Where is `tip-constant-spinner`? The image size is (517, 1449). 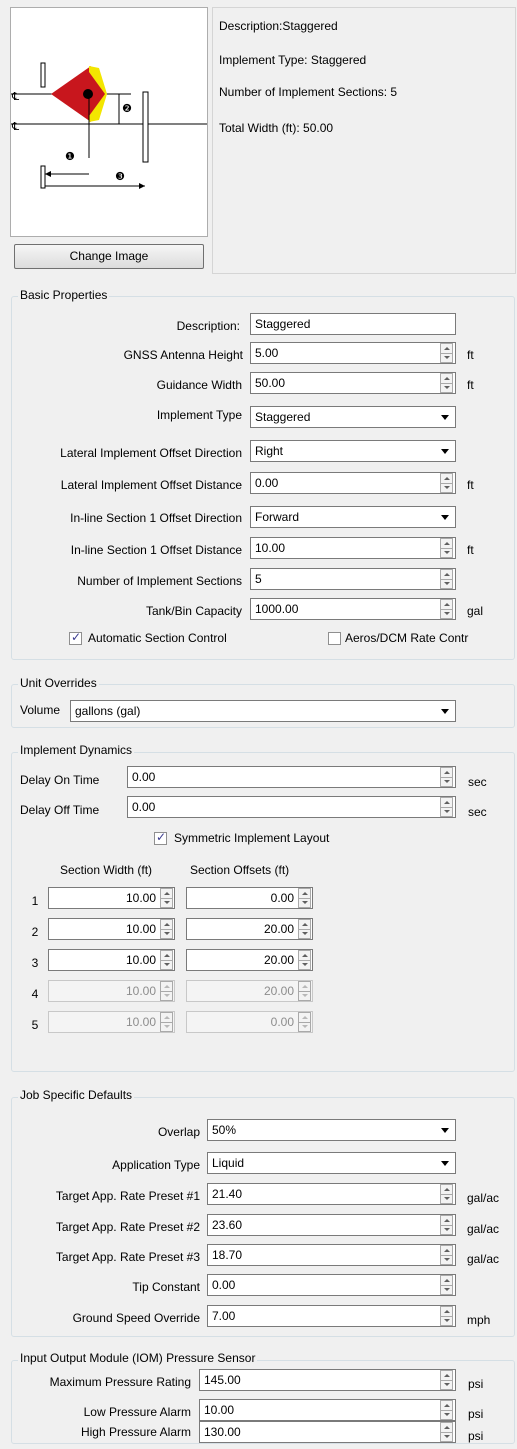 tip-constant-spinner is located at coordinates (446, 1285).